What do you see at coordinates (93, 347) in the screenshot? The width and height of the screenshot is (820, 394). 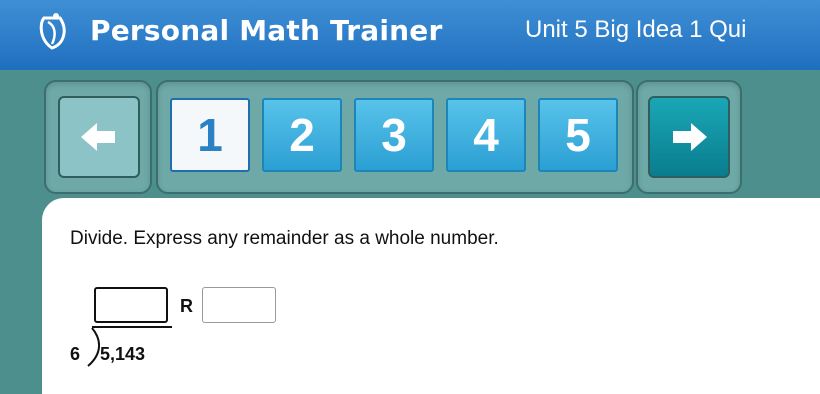 I see `long-division-bracket-icon` at bounding box center [93, 347].